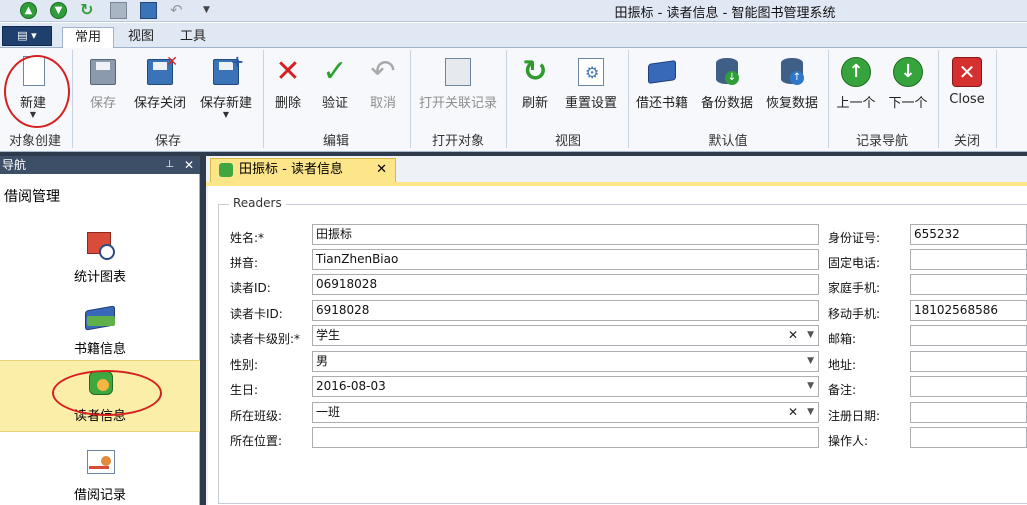 This screenshot has height=505, width=1027. Describe the element at coordinates (160, 85) in the screenshot. I see `save-close-button: ✕ 保存关闭` at that location.